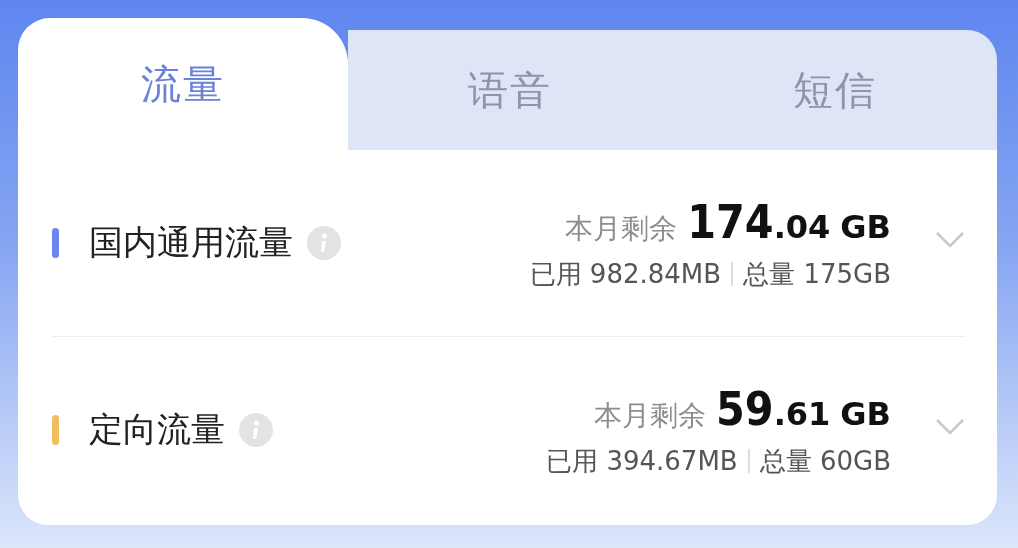  What do you see at coordinates (183, 84) in the screenshot?
I see `tab: 流量` at bounding box center [183, 84].